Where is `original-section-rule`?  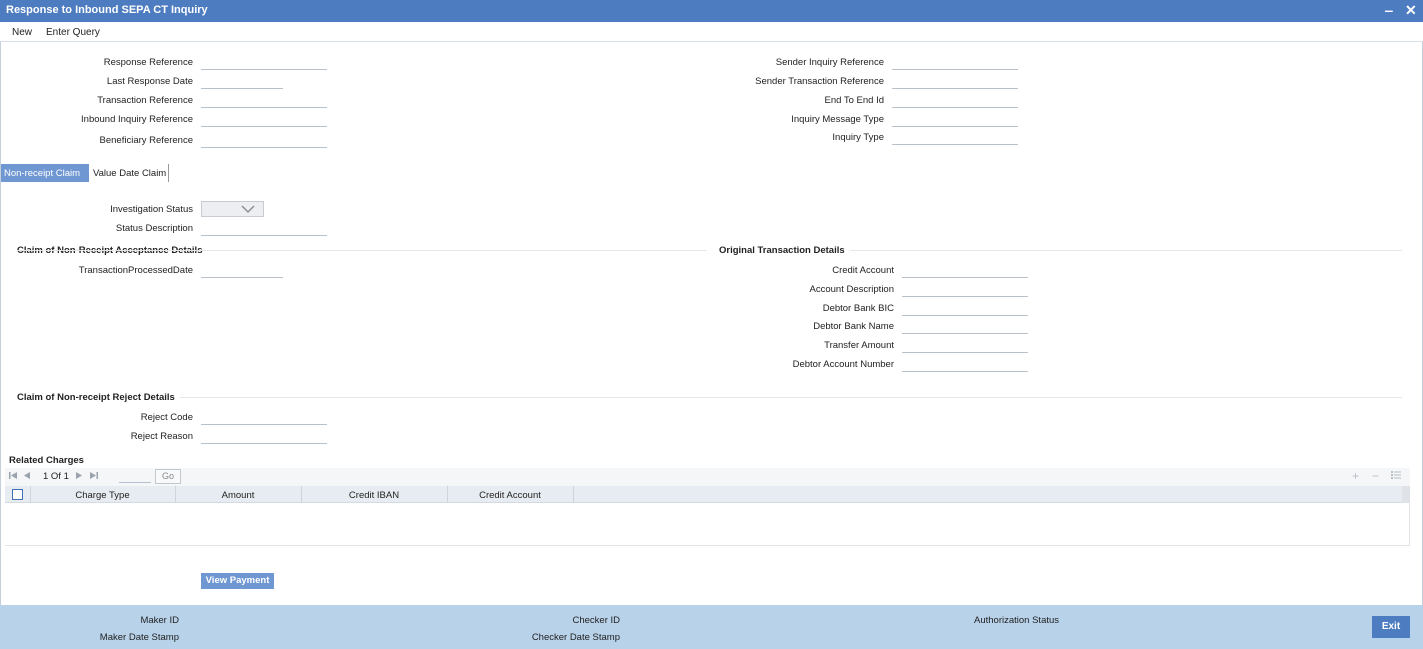
original-section-rule is located at coordinates (1126, 250).